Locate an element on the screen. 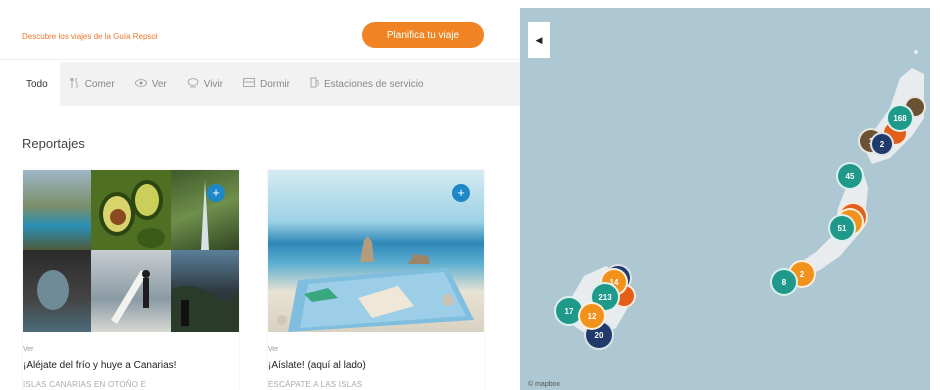 This screenshot has height=390, width=940. tab-label: Dormir is located at coordinates (274, 84).